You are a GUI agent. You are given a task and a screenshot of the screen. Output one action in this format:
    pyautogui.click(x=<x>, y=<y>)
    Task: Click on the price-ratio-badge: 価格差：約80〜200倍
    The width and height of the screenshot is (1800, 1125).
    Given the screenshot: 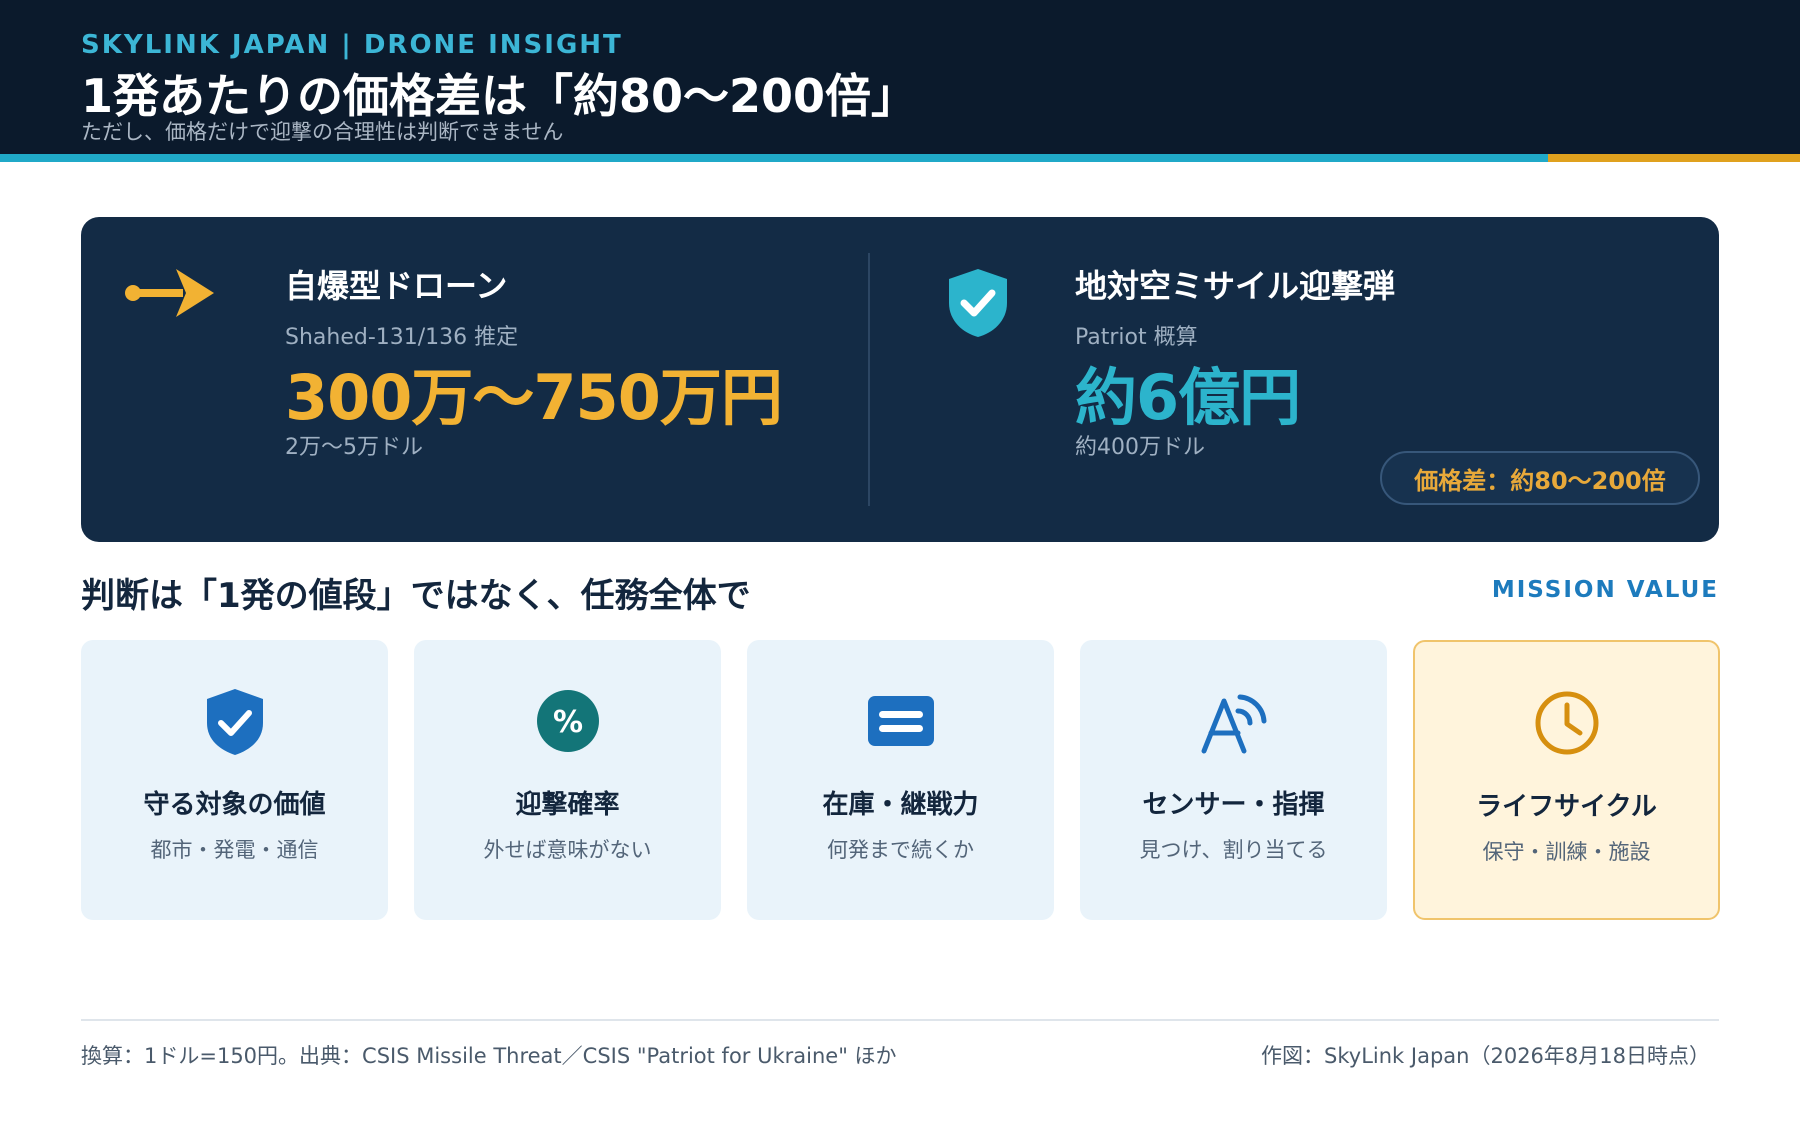 What is the action you would take?
    pyautogui.click(x=1540, y=478)
    